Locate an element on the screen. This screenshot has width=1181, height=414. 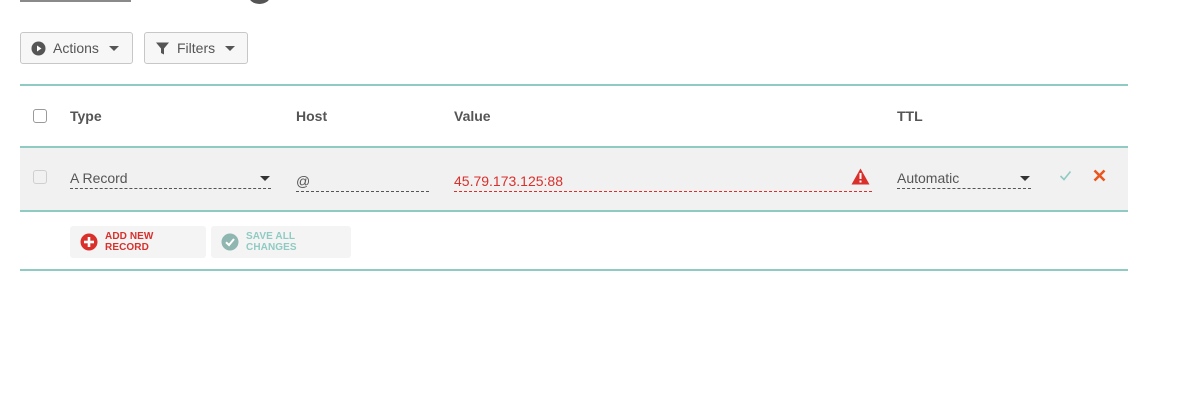
close-icon is located at coordinates (1099, 178).